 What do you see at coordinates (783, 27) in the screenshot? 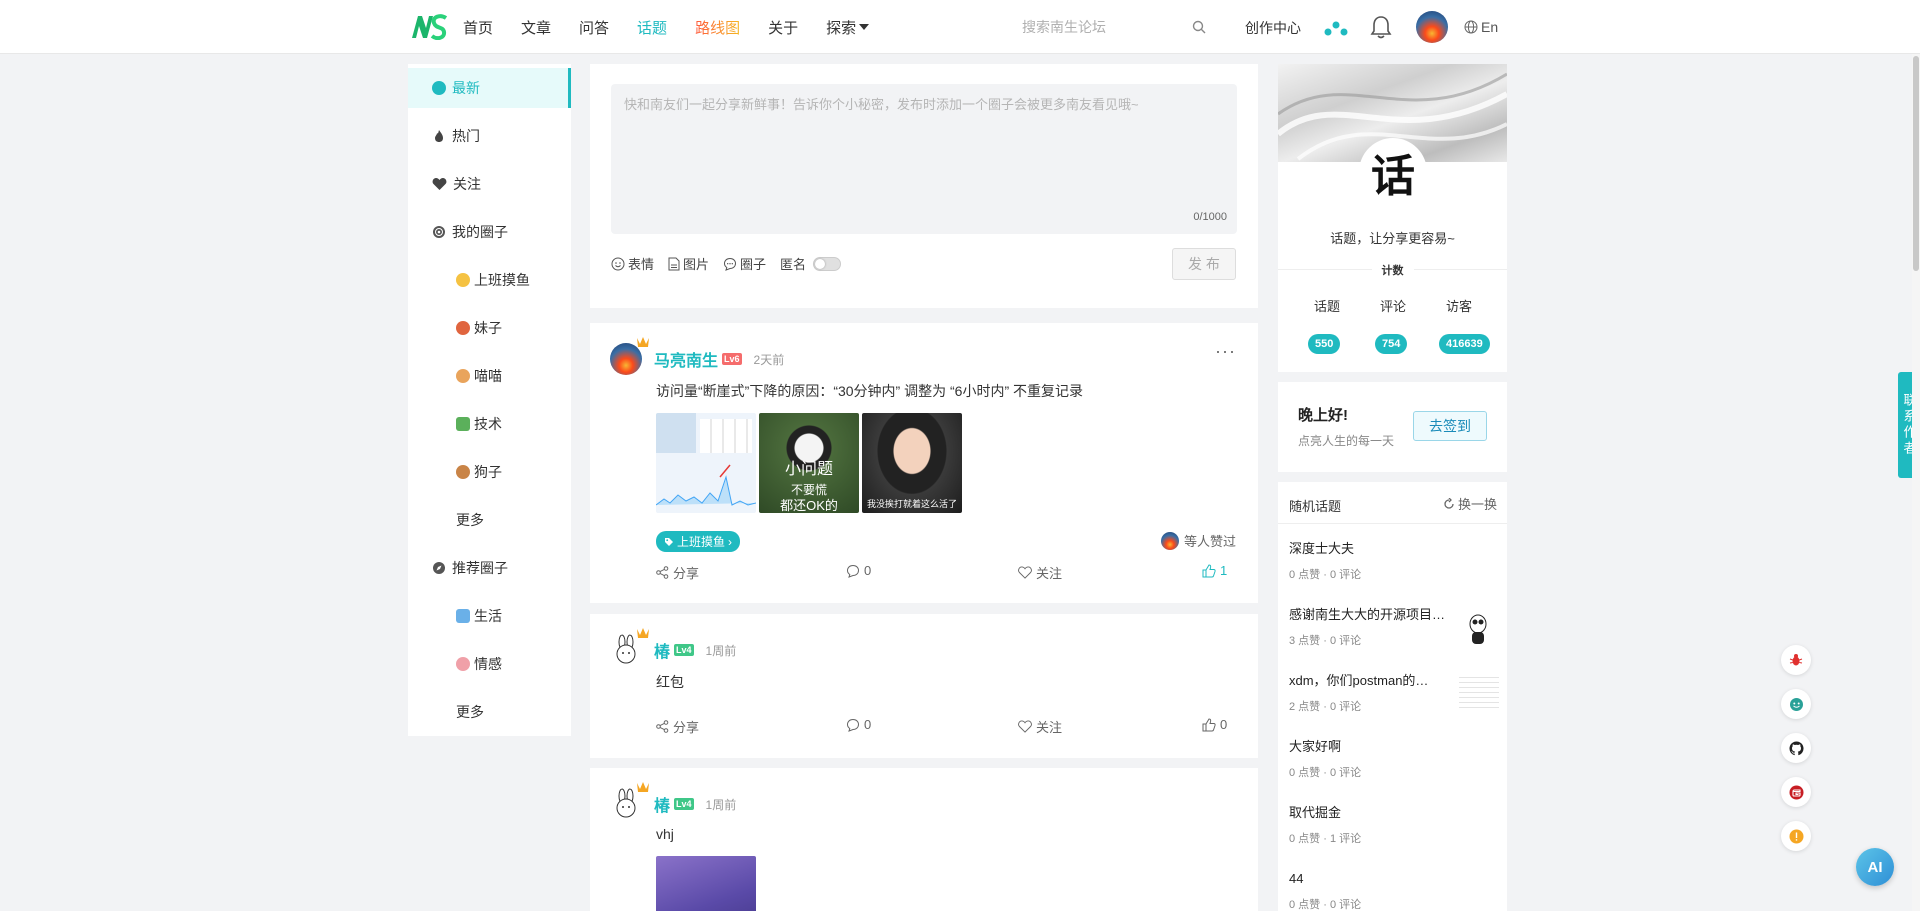
I see `nav-about: 关于` at bounding box center [783, 27].